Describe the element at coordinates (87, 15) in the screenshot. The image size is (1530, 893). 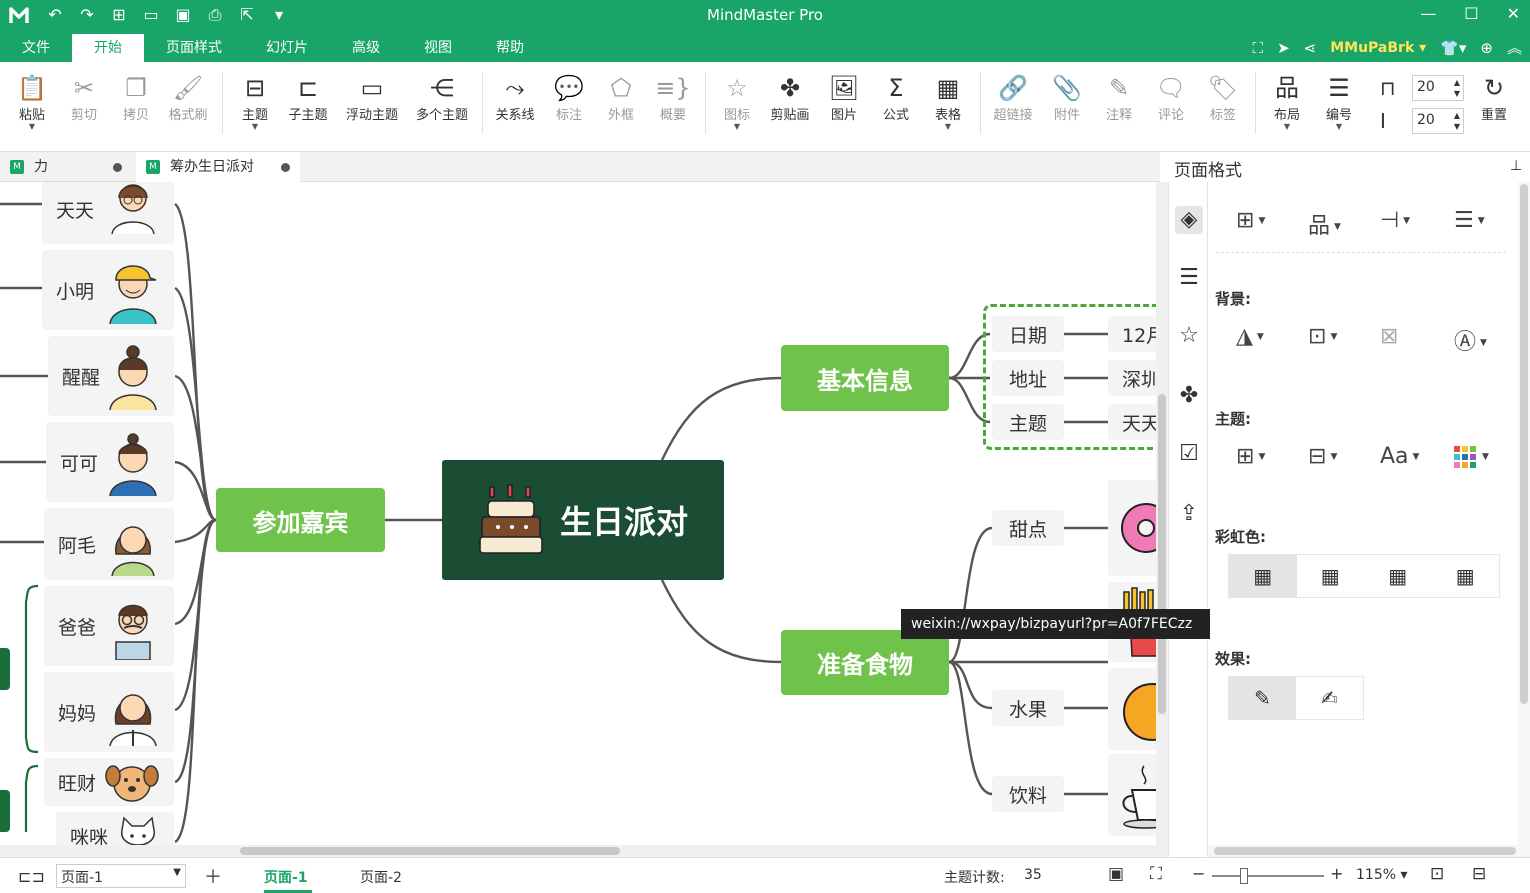
I see `redo-icon: ↷` at that location.